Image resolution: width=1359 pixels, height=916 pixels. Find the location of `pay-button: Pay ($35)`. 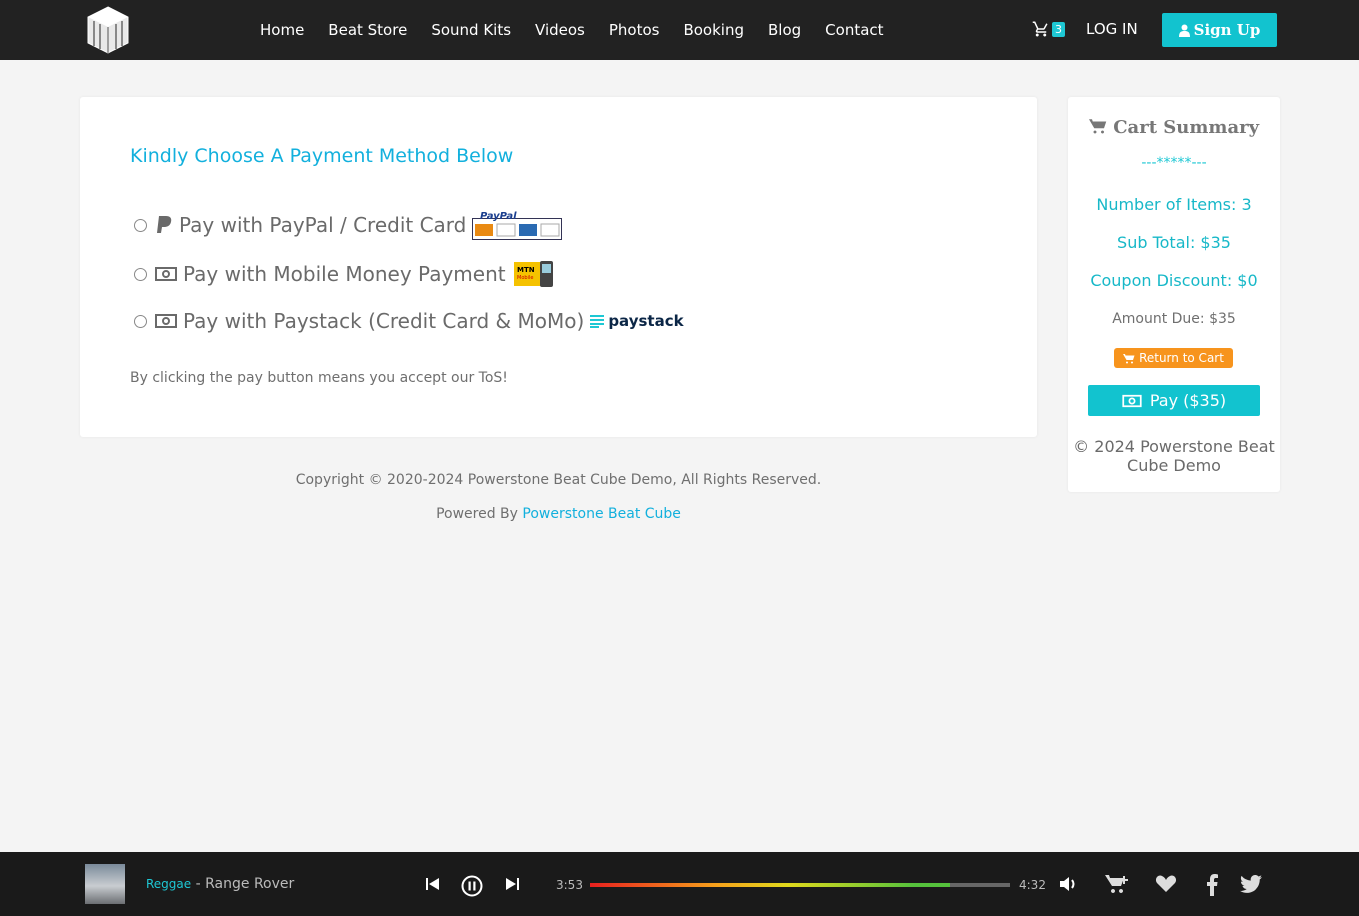

pay-button: Pay ($35) is located at coordinates (1174, 400).